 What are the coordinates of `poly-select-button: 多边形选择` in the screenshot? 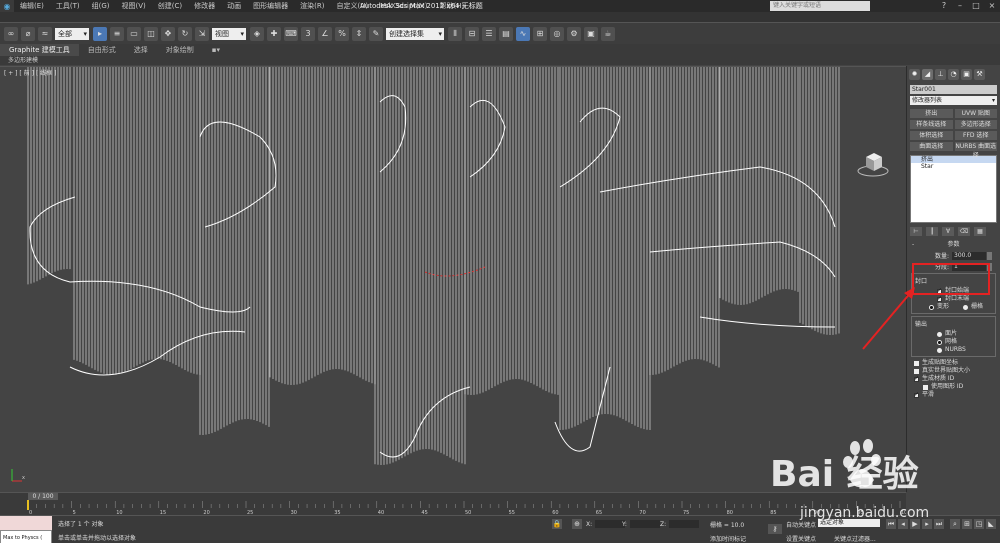 It's located at (975, 124).